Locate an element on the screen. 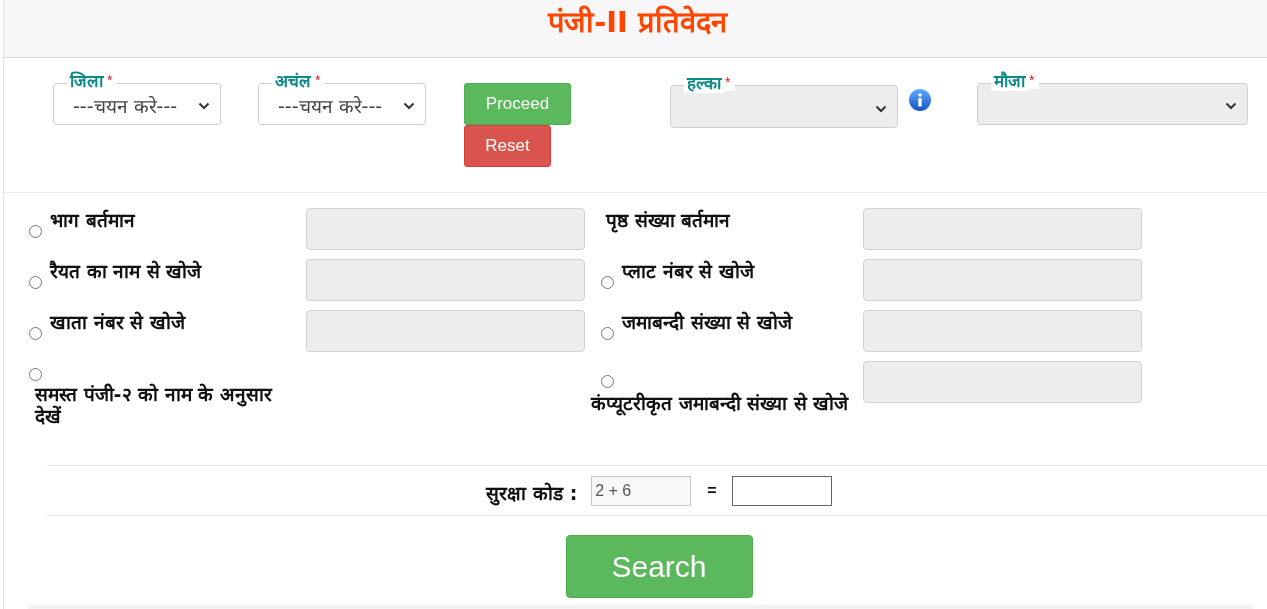 The height and width of the screenshot is (609, 1267). captcha-field: 2 + 6 is located at coordinates (641, 490).